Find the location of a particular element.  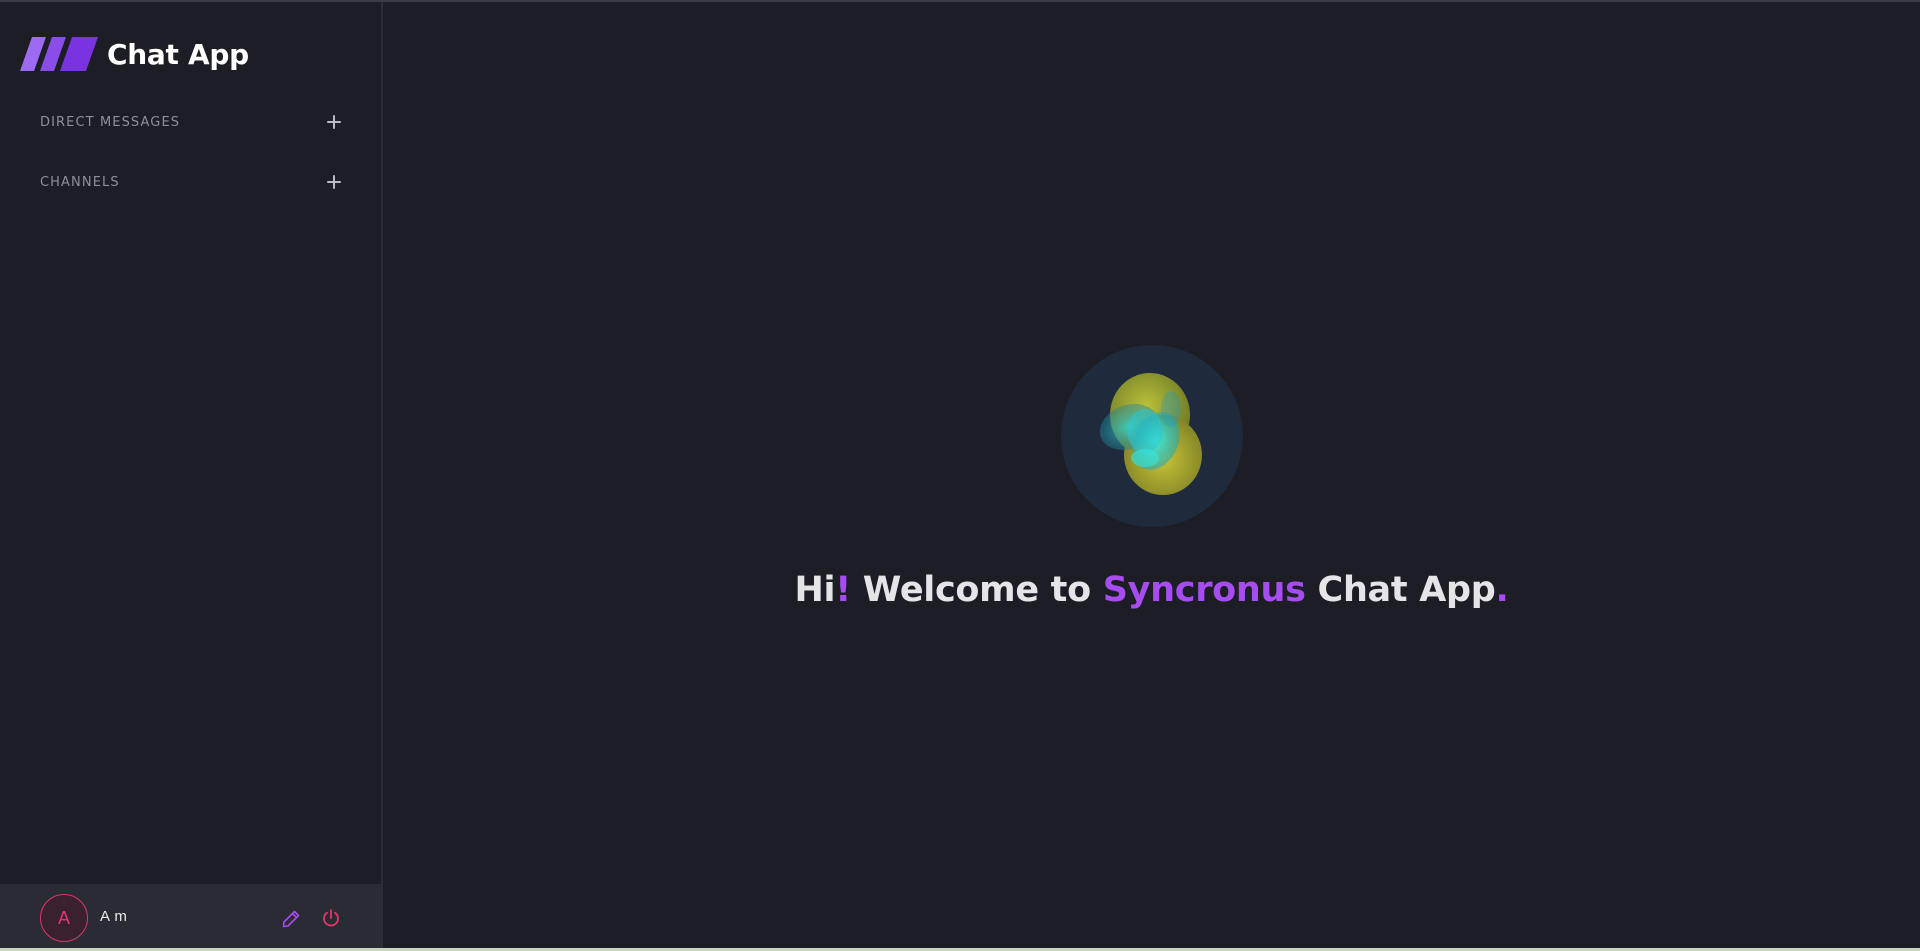

user-name: A m is located at coordinates (114, 916).